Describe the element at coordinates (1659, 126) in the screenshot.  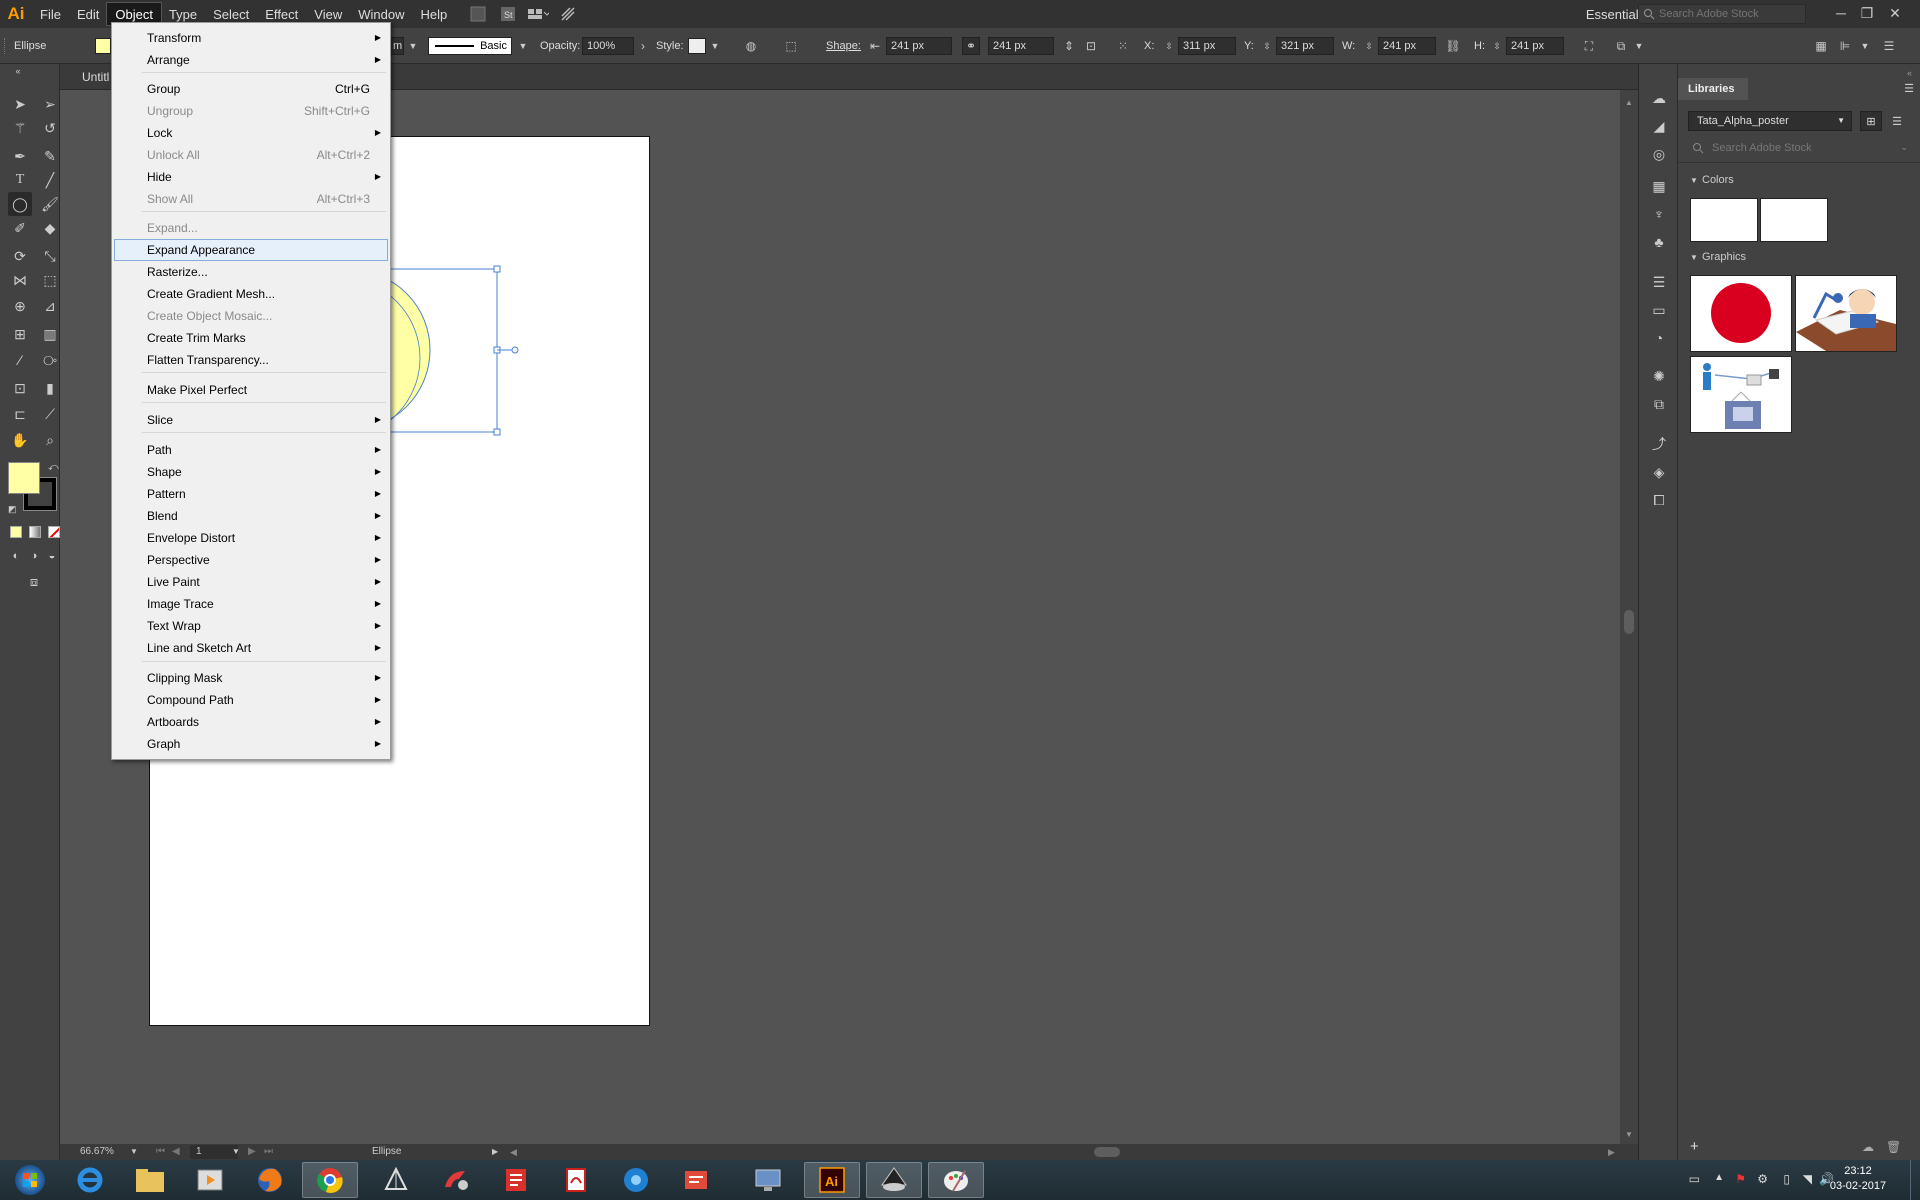
I see `properties-icon: ◢` at that location.